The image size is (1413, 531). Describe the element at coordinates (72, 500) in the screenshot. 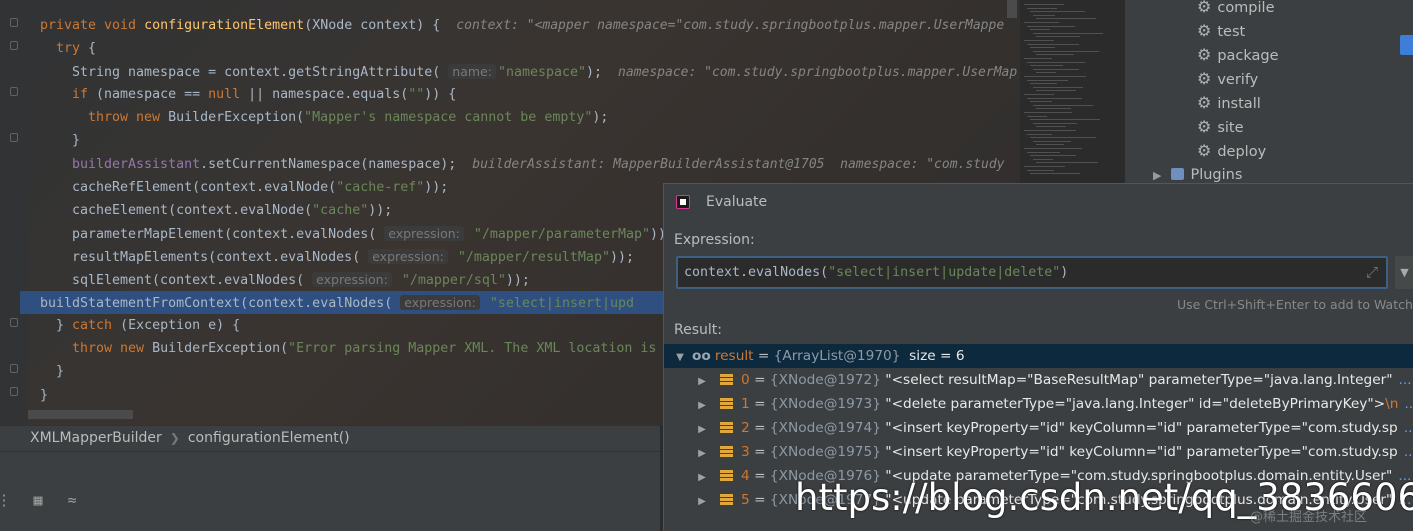

I see `restore-layout-icon: ≈` at that location.